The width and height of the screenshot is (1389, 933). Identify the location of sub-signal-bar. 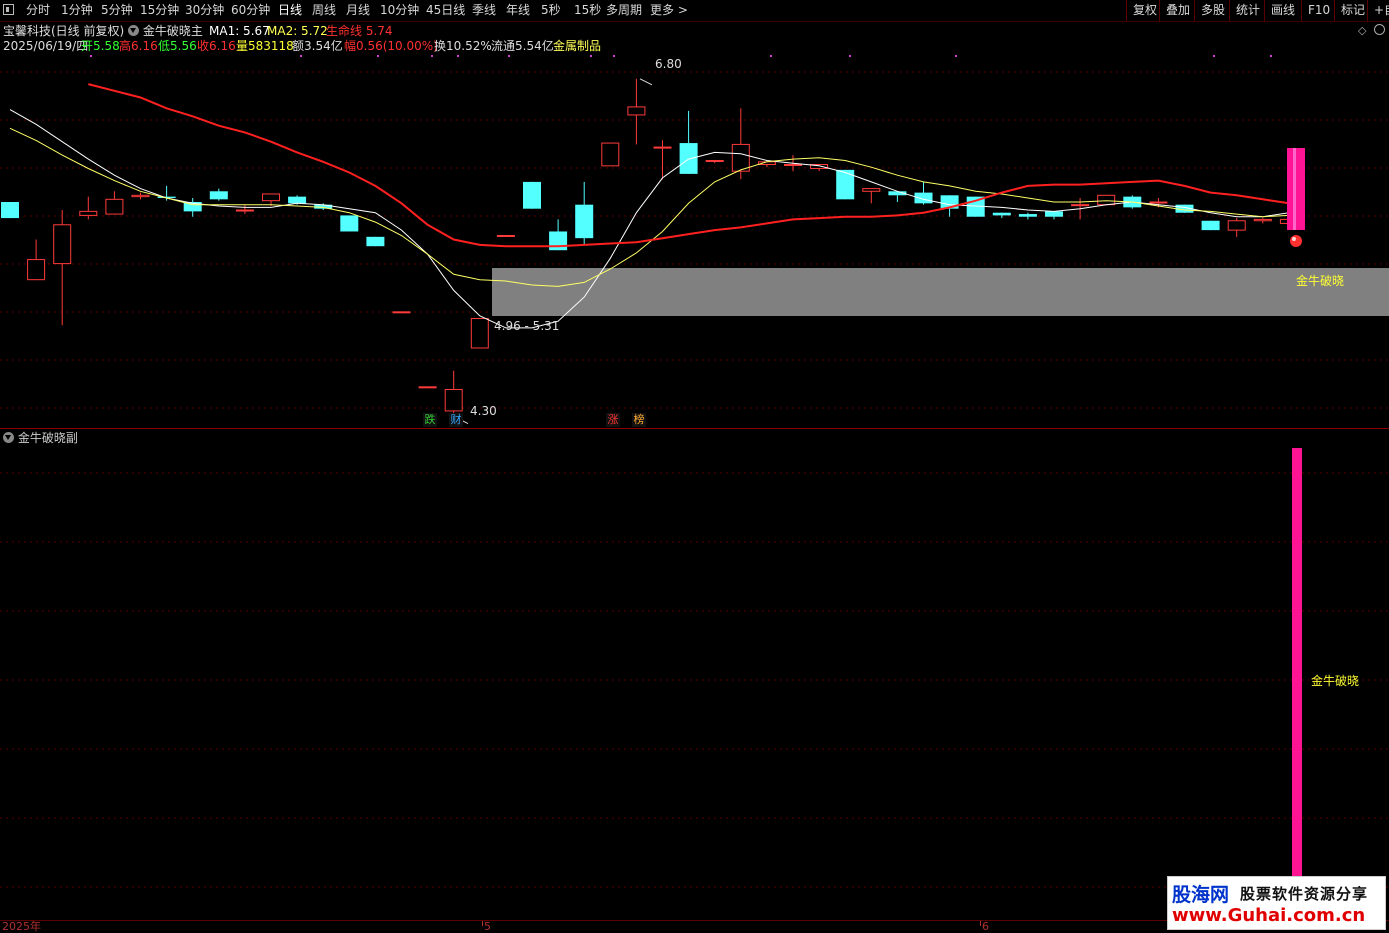
(1297, 684).